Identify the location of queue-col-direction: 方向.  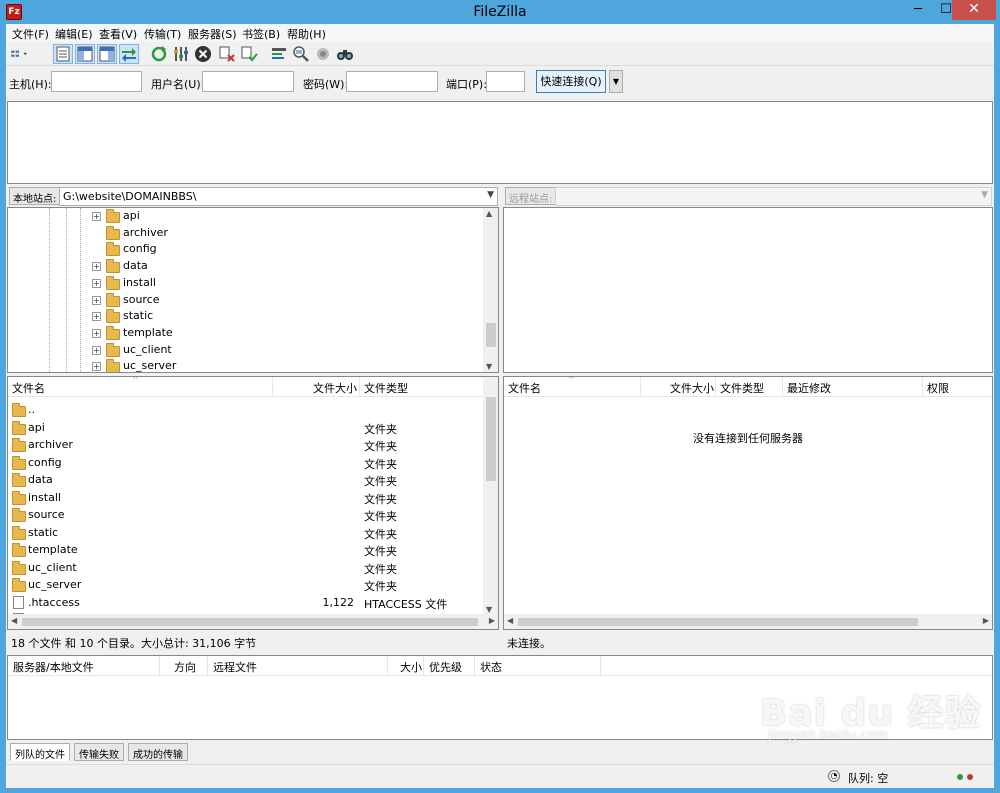
(185, 667).